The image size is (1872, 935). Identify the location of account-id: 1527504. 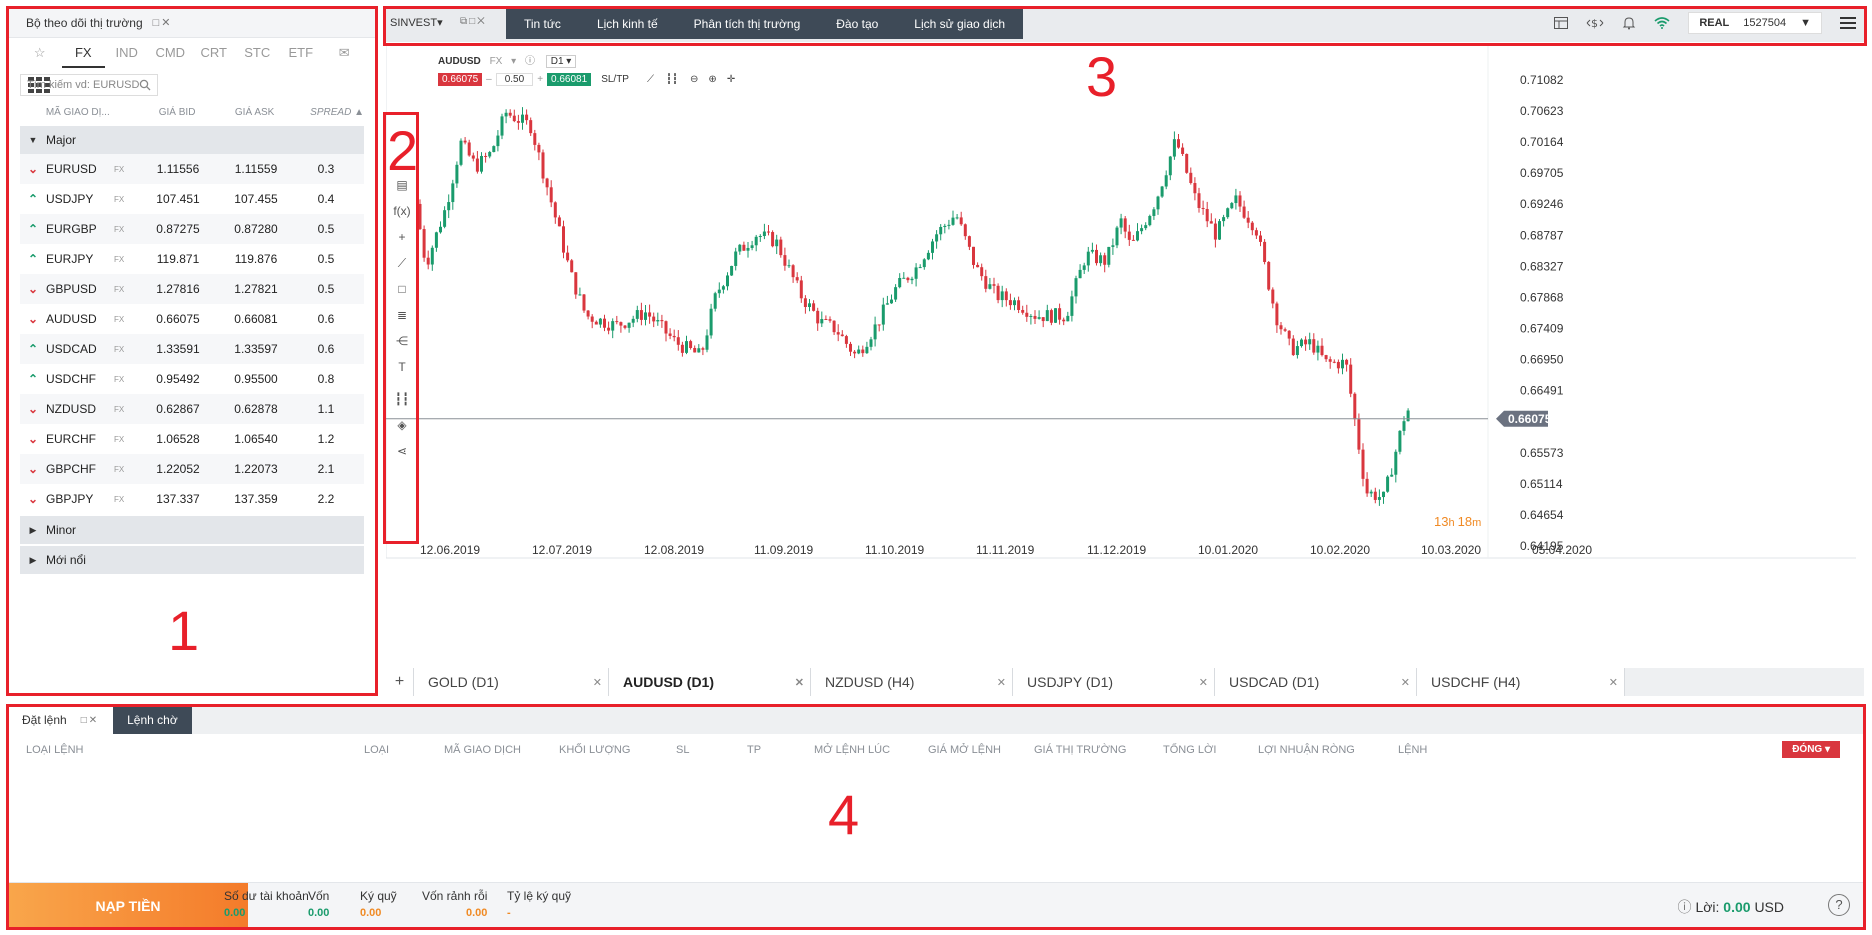
(1765, 23).